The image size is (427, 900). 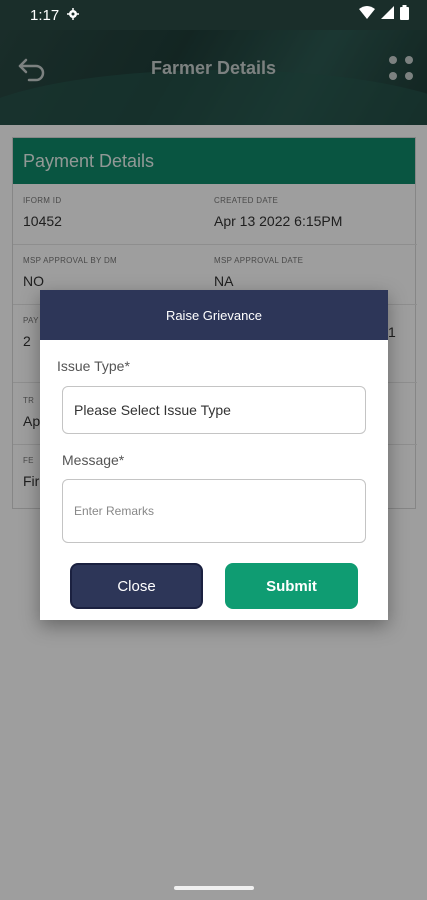 I want to click on close-button: Close, so click(x=136, y=586).